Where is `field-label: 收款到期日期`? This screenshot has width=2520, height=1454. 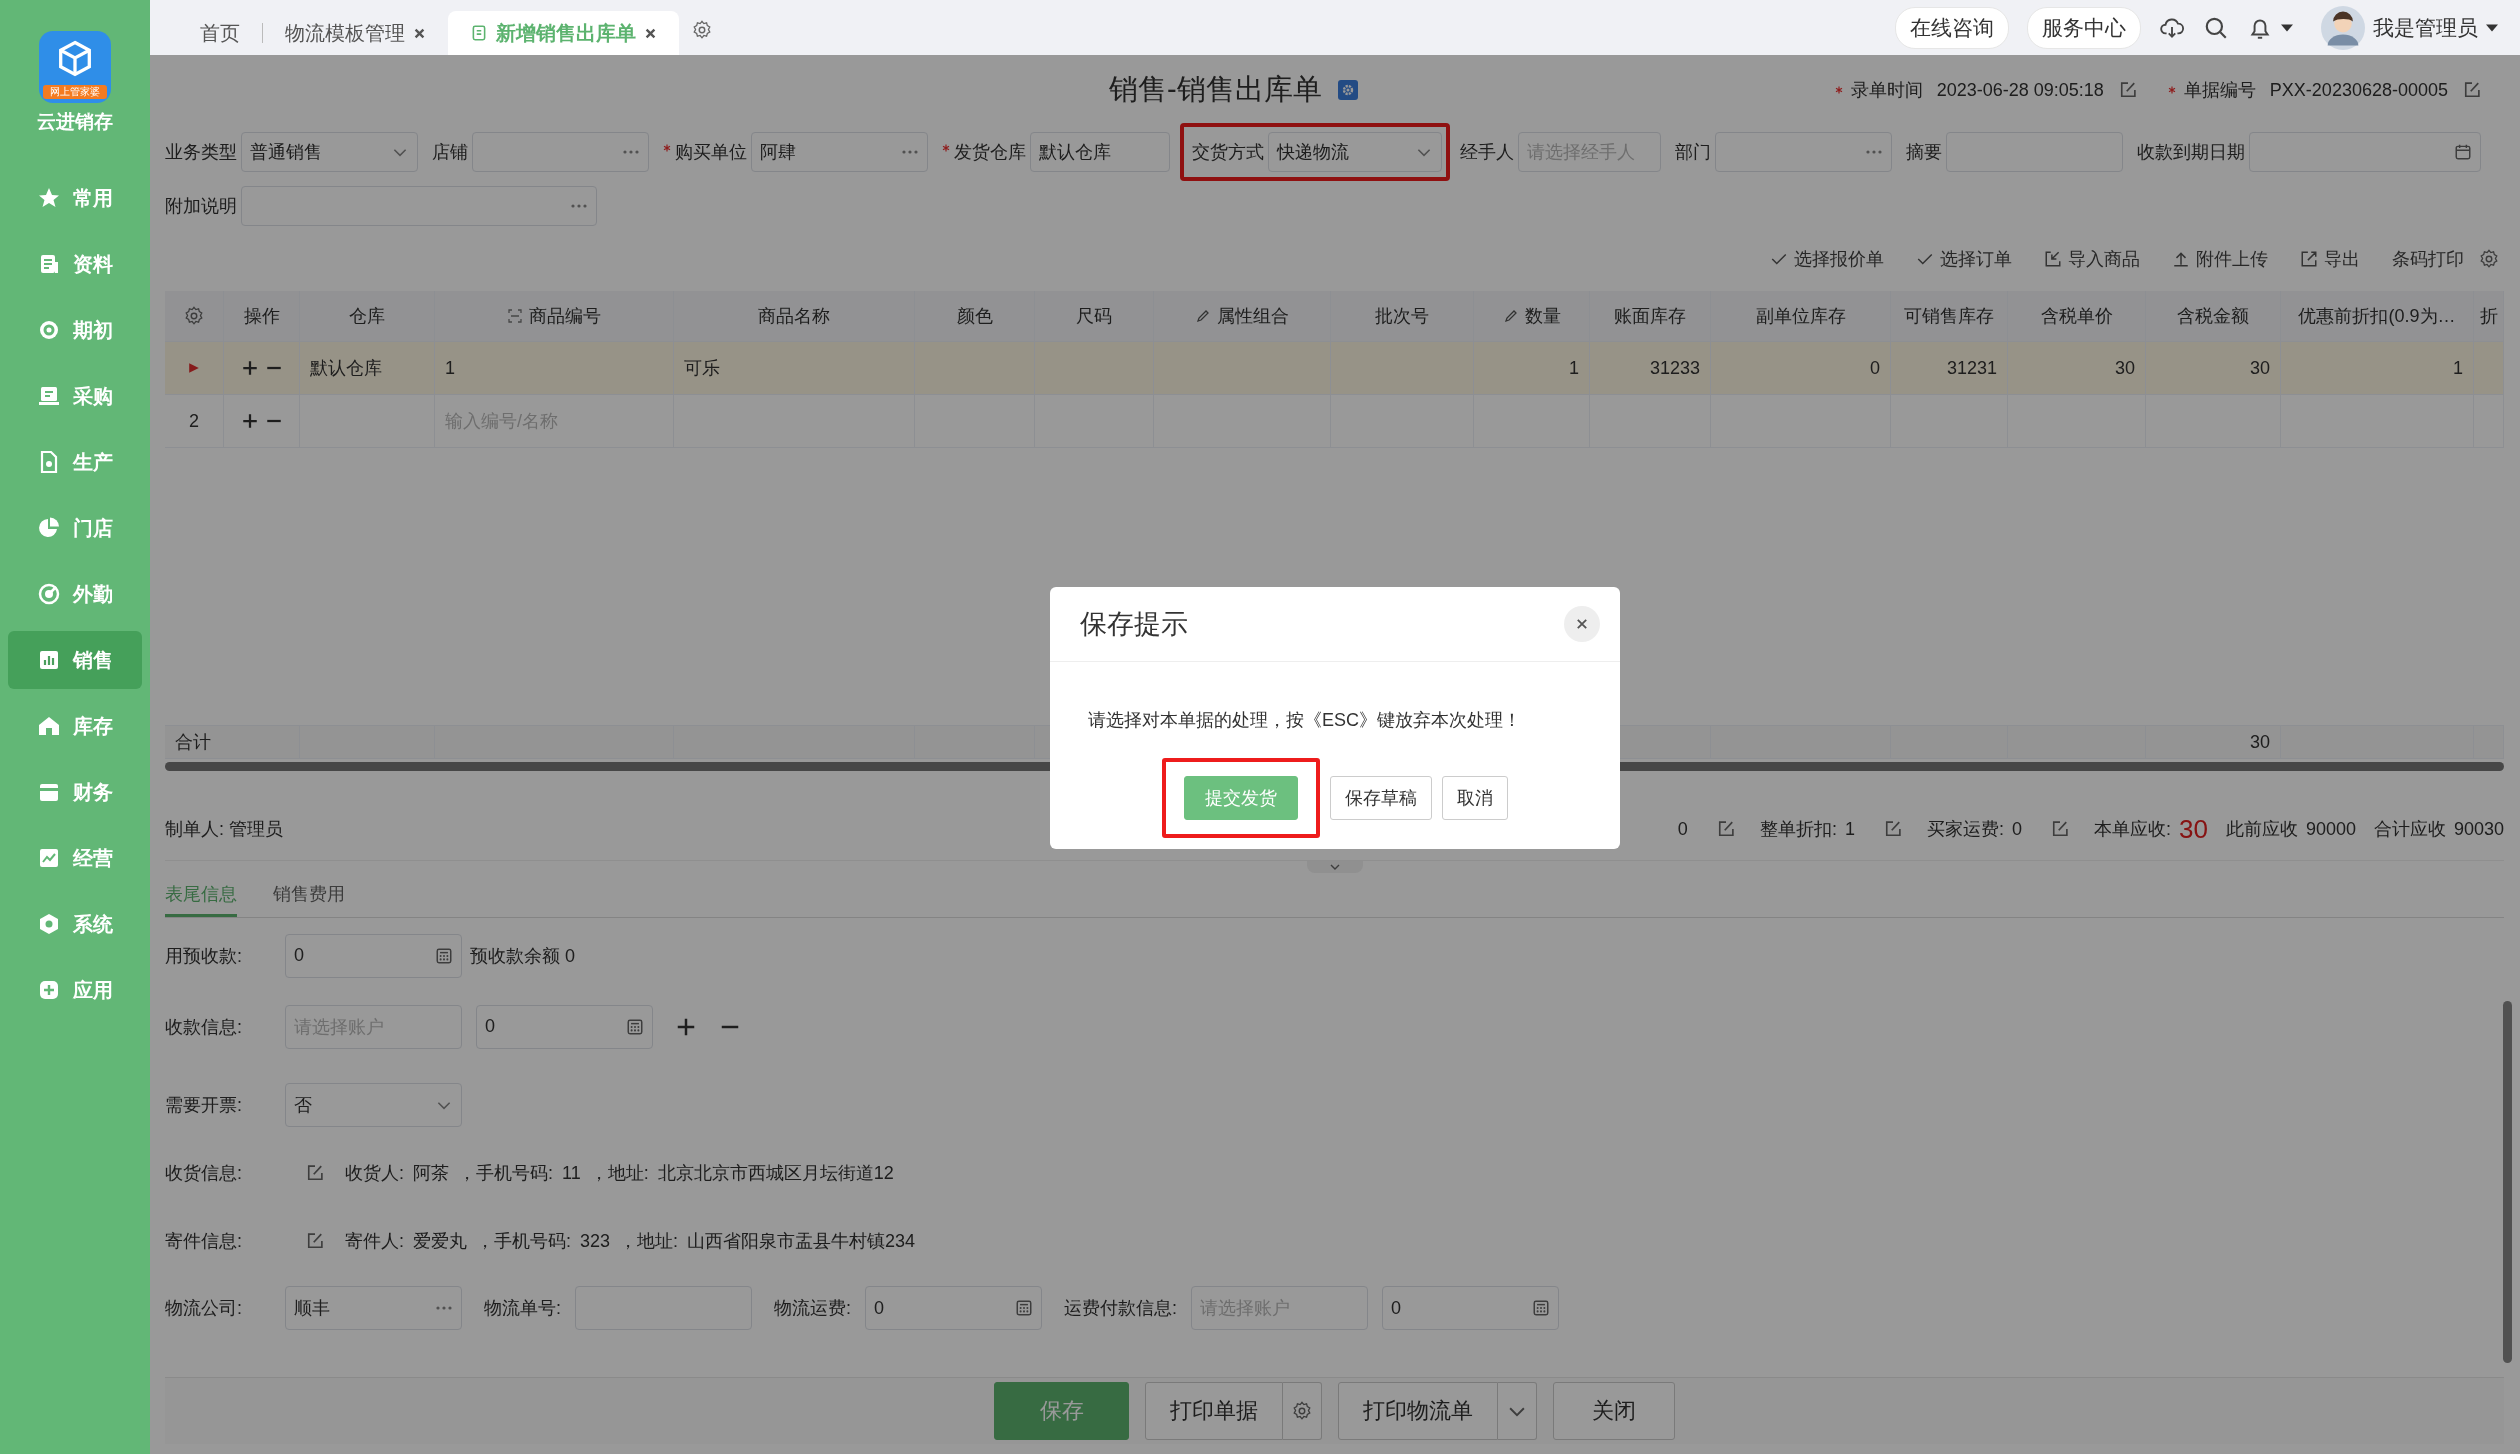 field-label: 收款到期日期 is located at coordinates (2191, 152).